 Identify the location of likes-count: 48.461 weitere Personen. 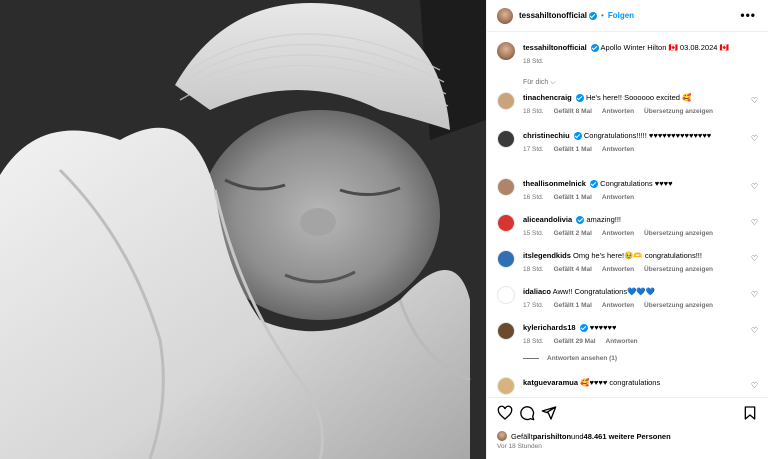
(627, 436).